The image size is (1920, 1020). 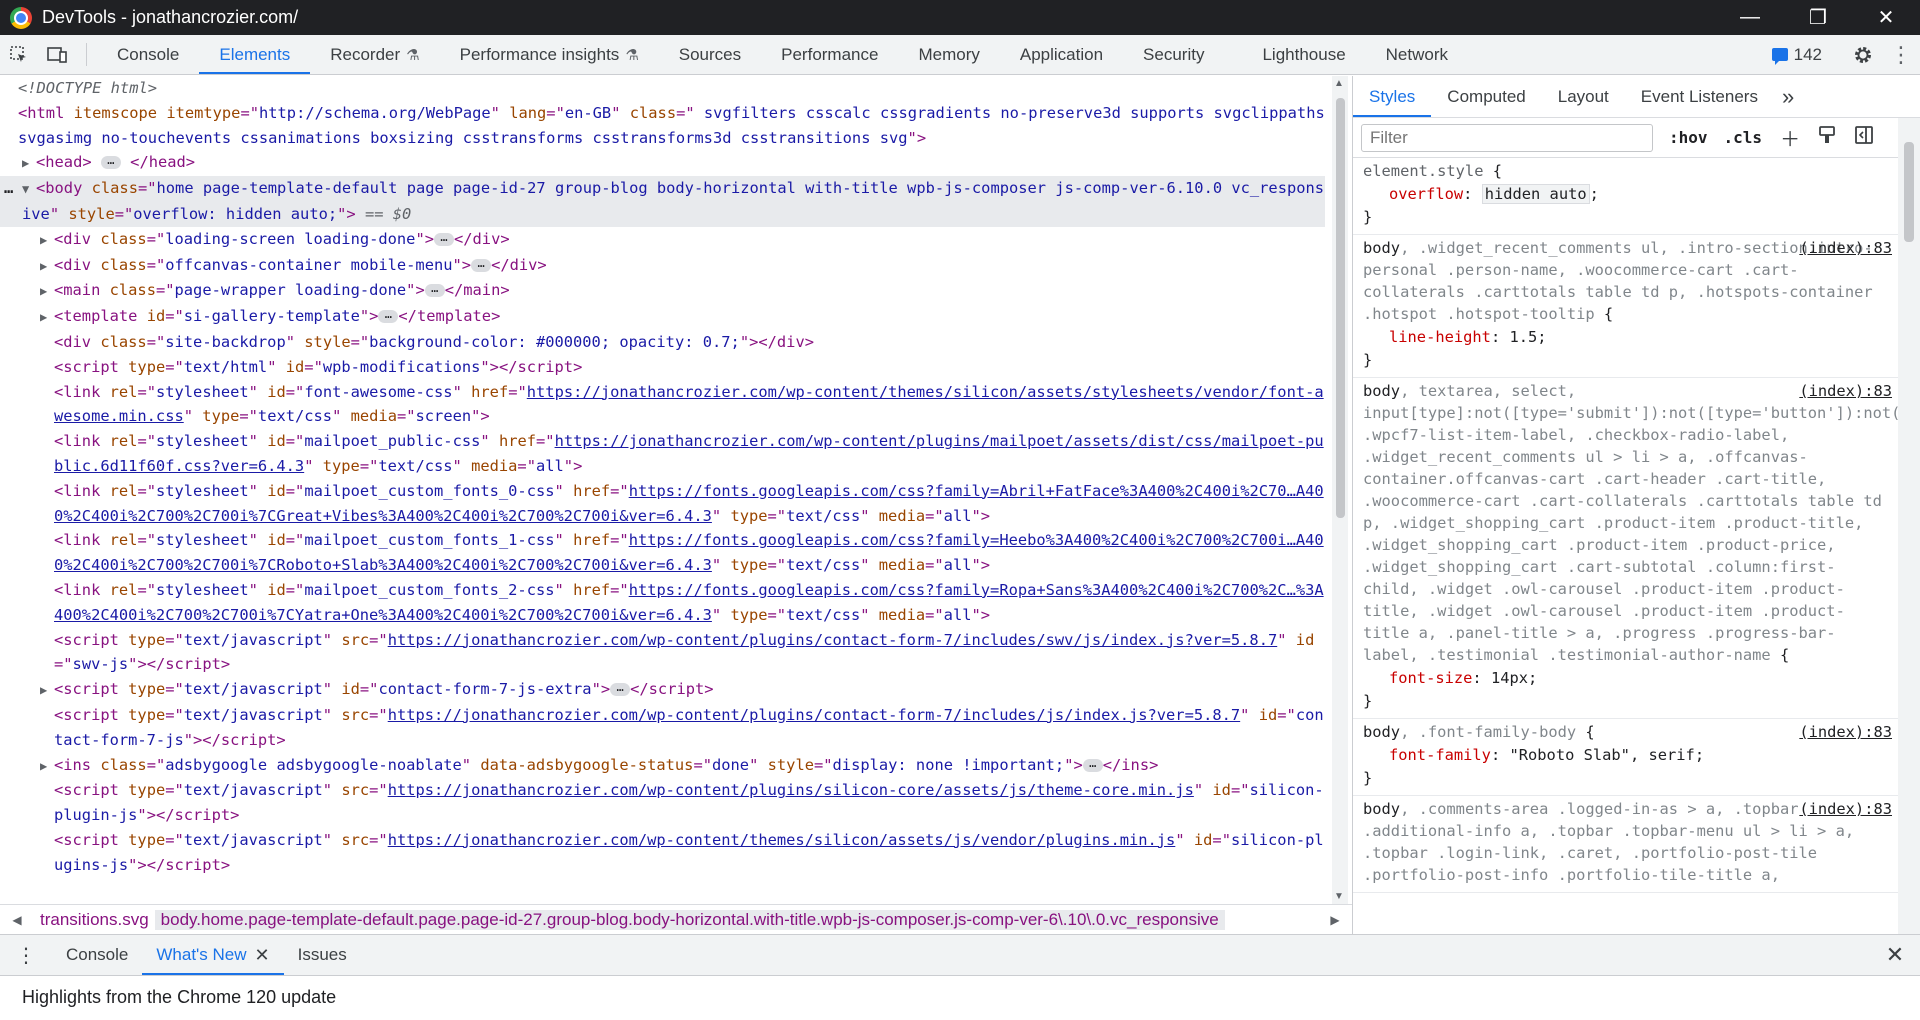 I want to click on css-declaration: line-height: 1.5;, so click(x=1625, y=337).